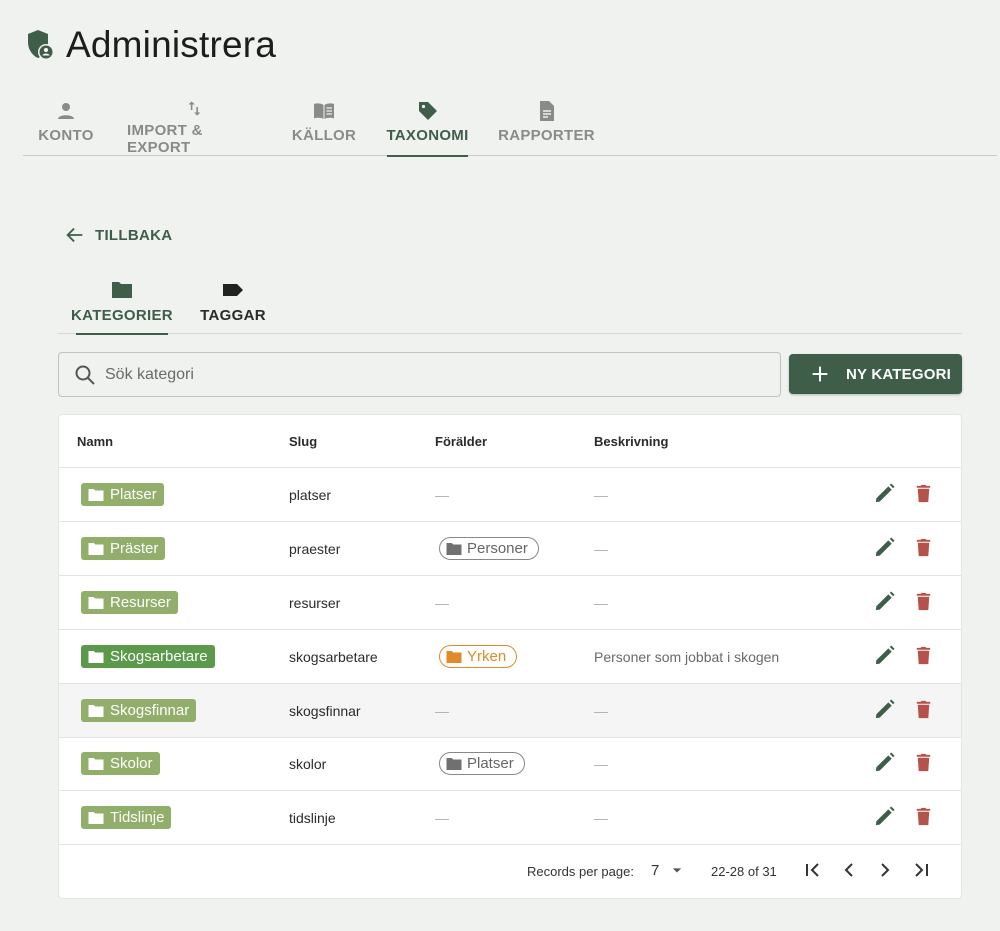  What do you see at coordinates (315, 548) in the screenshot?
I see `slug-cell: praester` at bounding box center [315, 548].